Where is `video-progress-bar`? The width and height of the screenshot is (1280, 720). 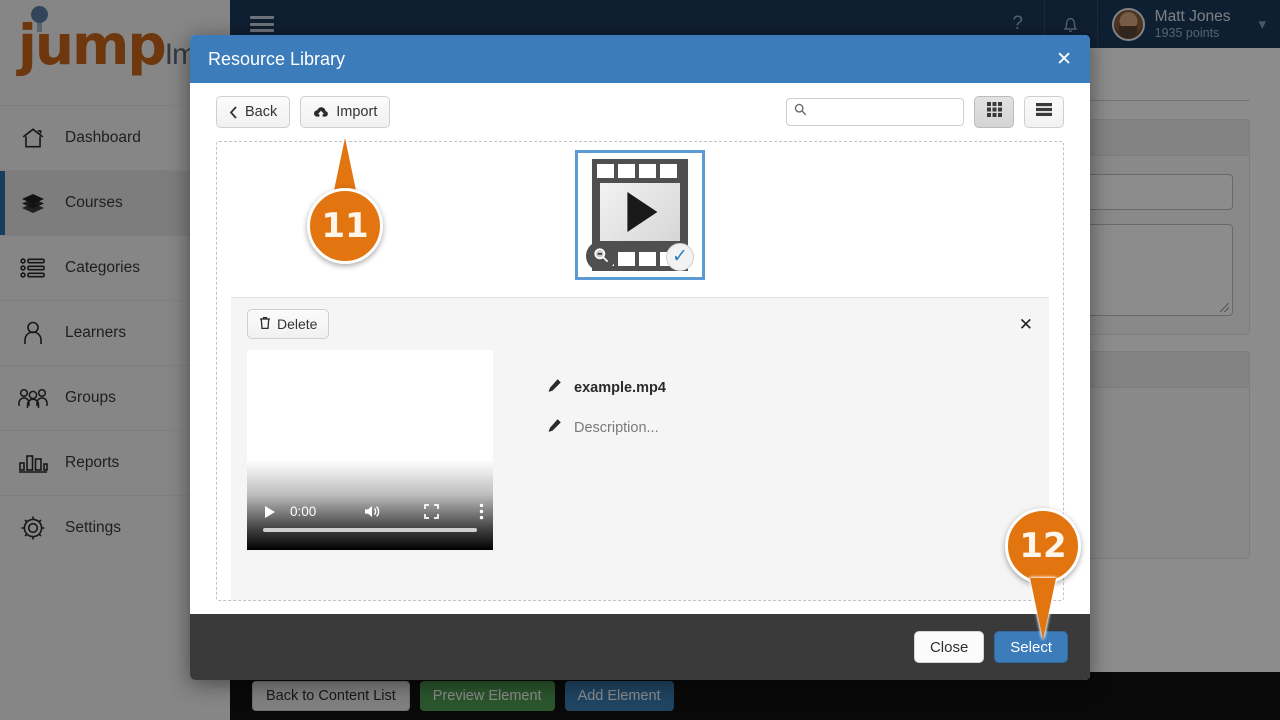
video-progress-bar is located at coordinates (370, 530).